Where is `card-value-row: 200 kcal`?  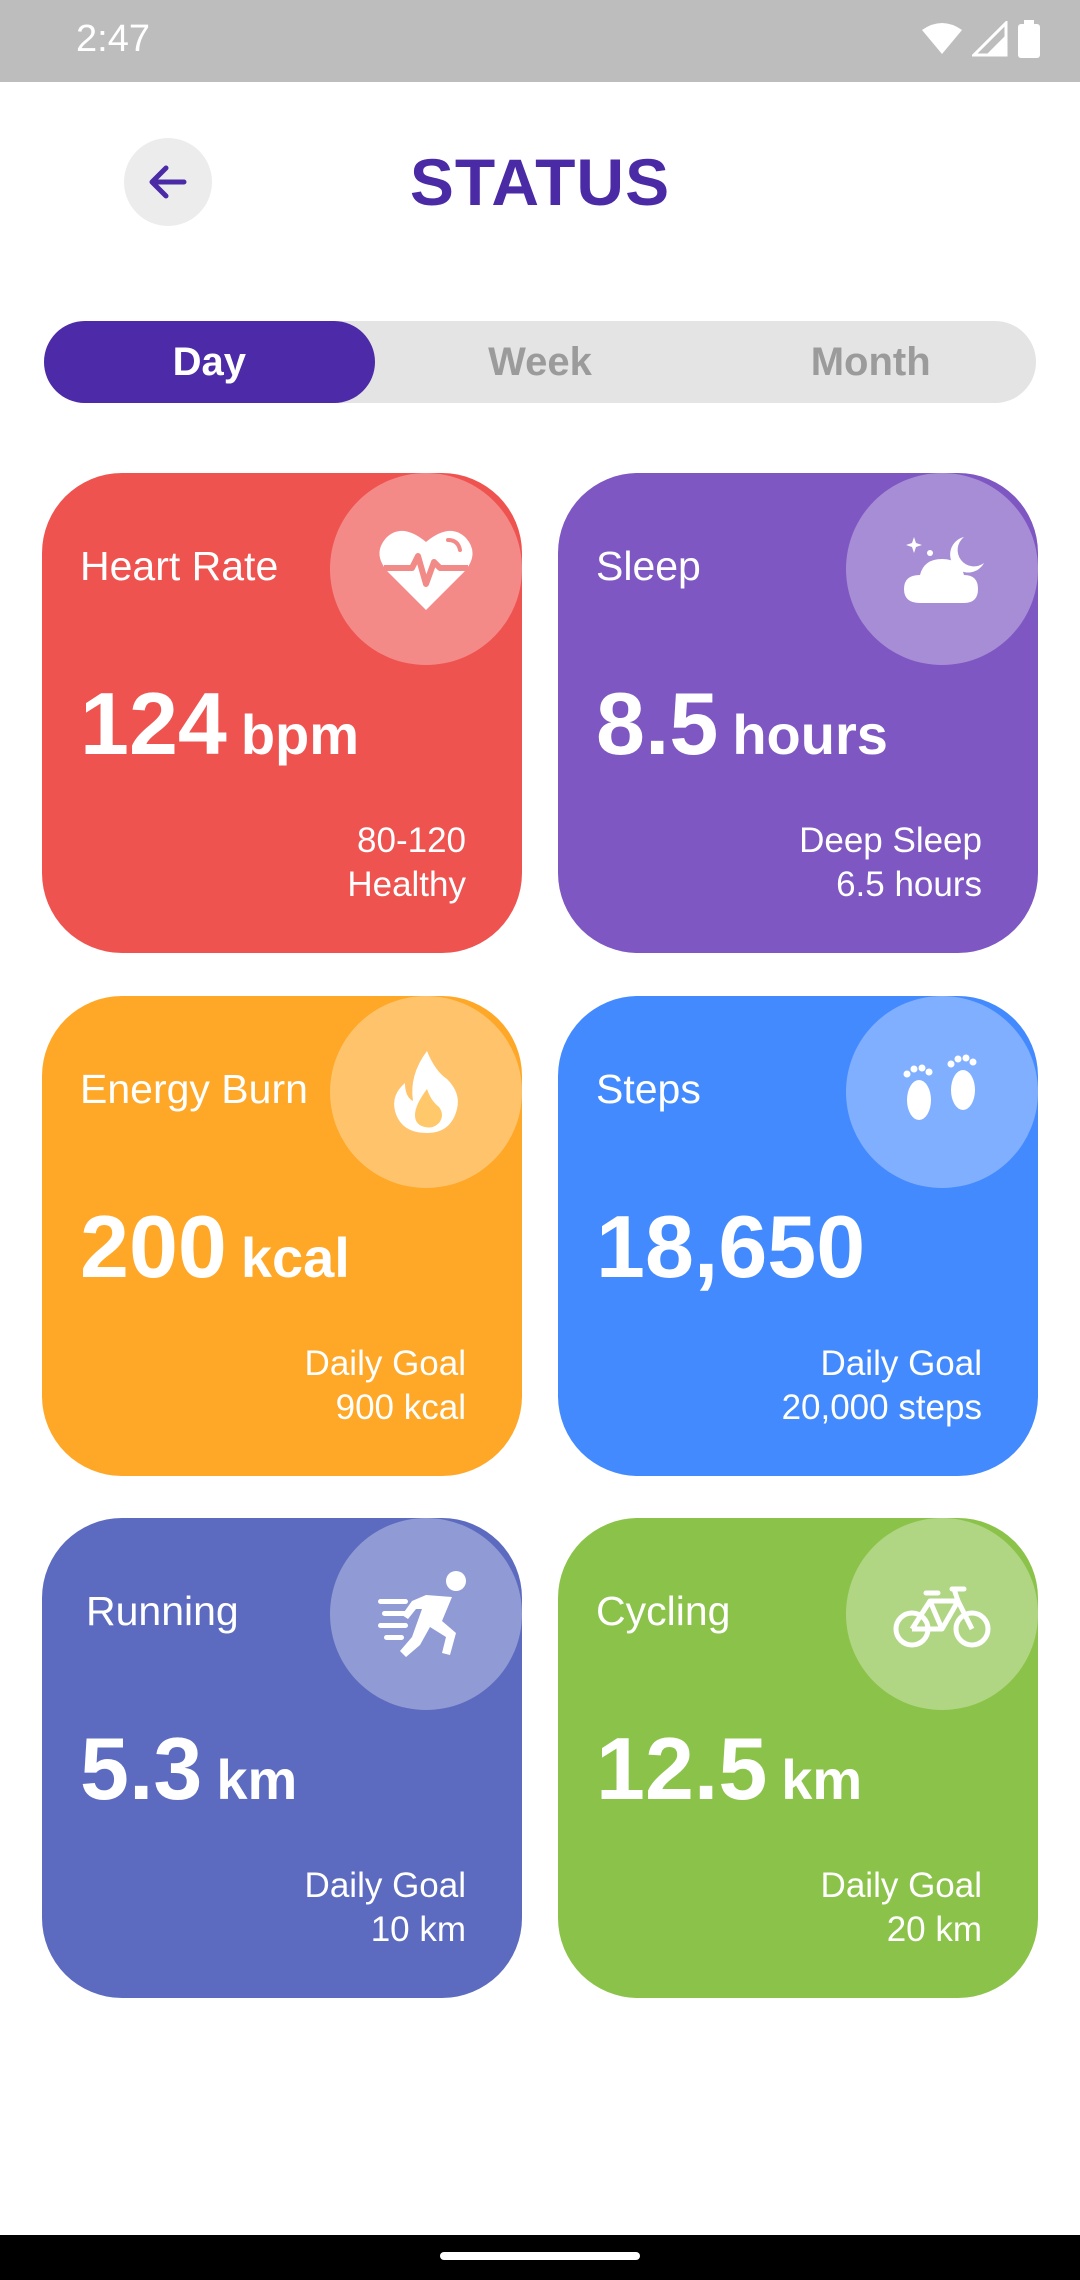
card-value-row: 200 kcal is located at coordinates (215, 1247).